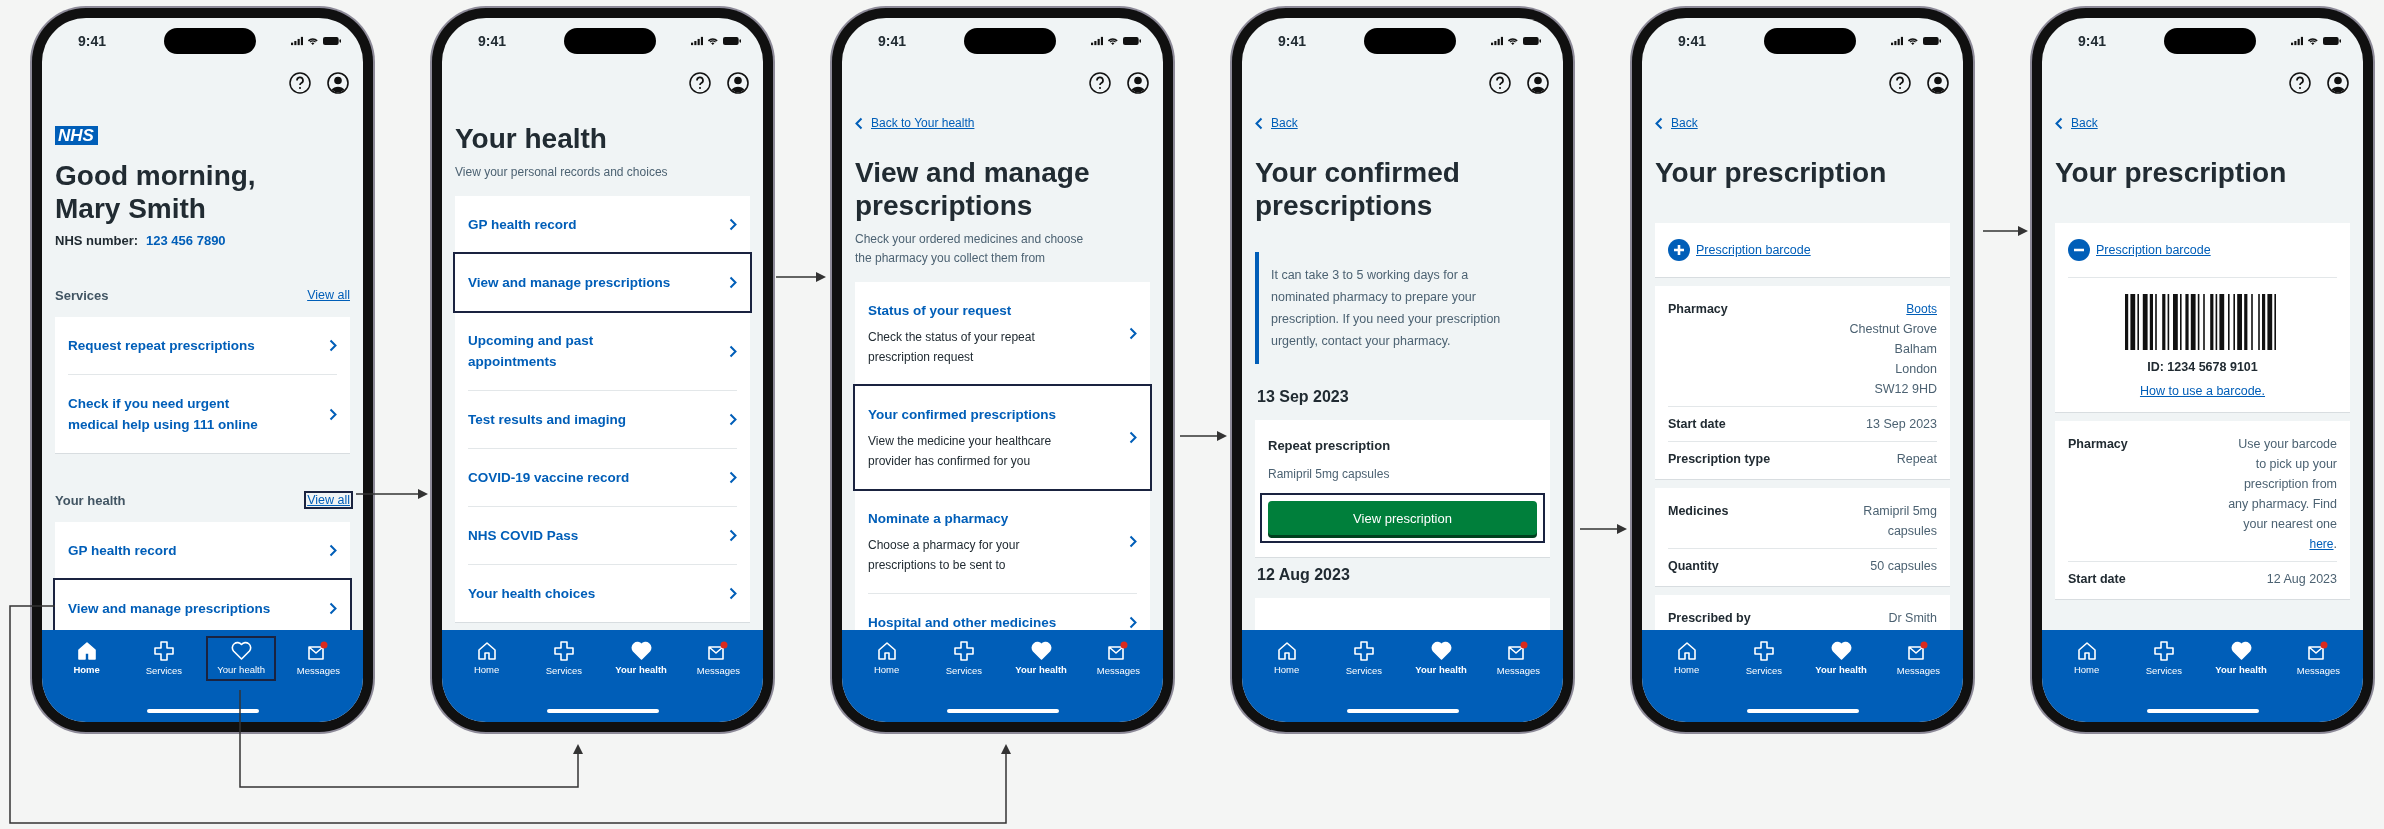  What do you see at coordinates (241, 650) in the screenshot?
I see `heart-icon` at bounding box center [241, 650].